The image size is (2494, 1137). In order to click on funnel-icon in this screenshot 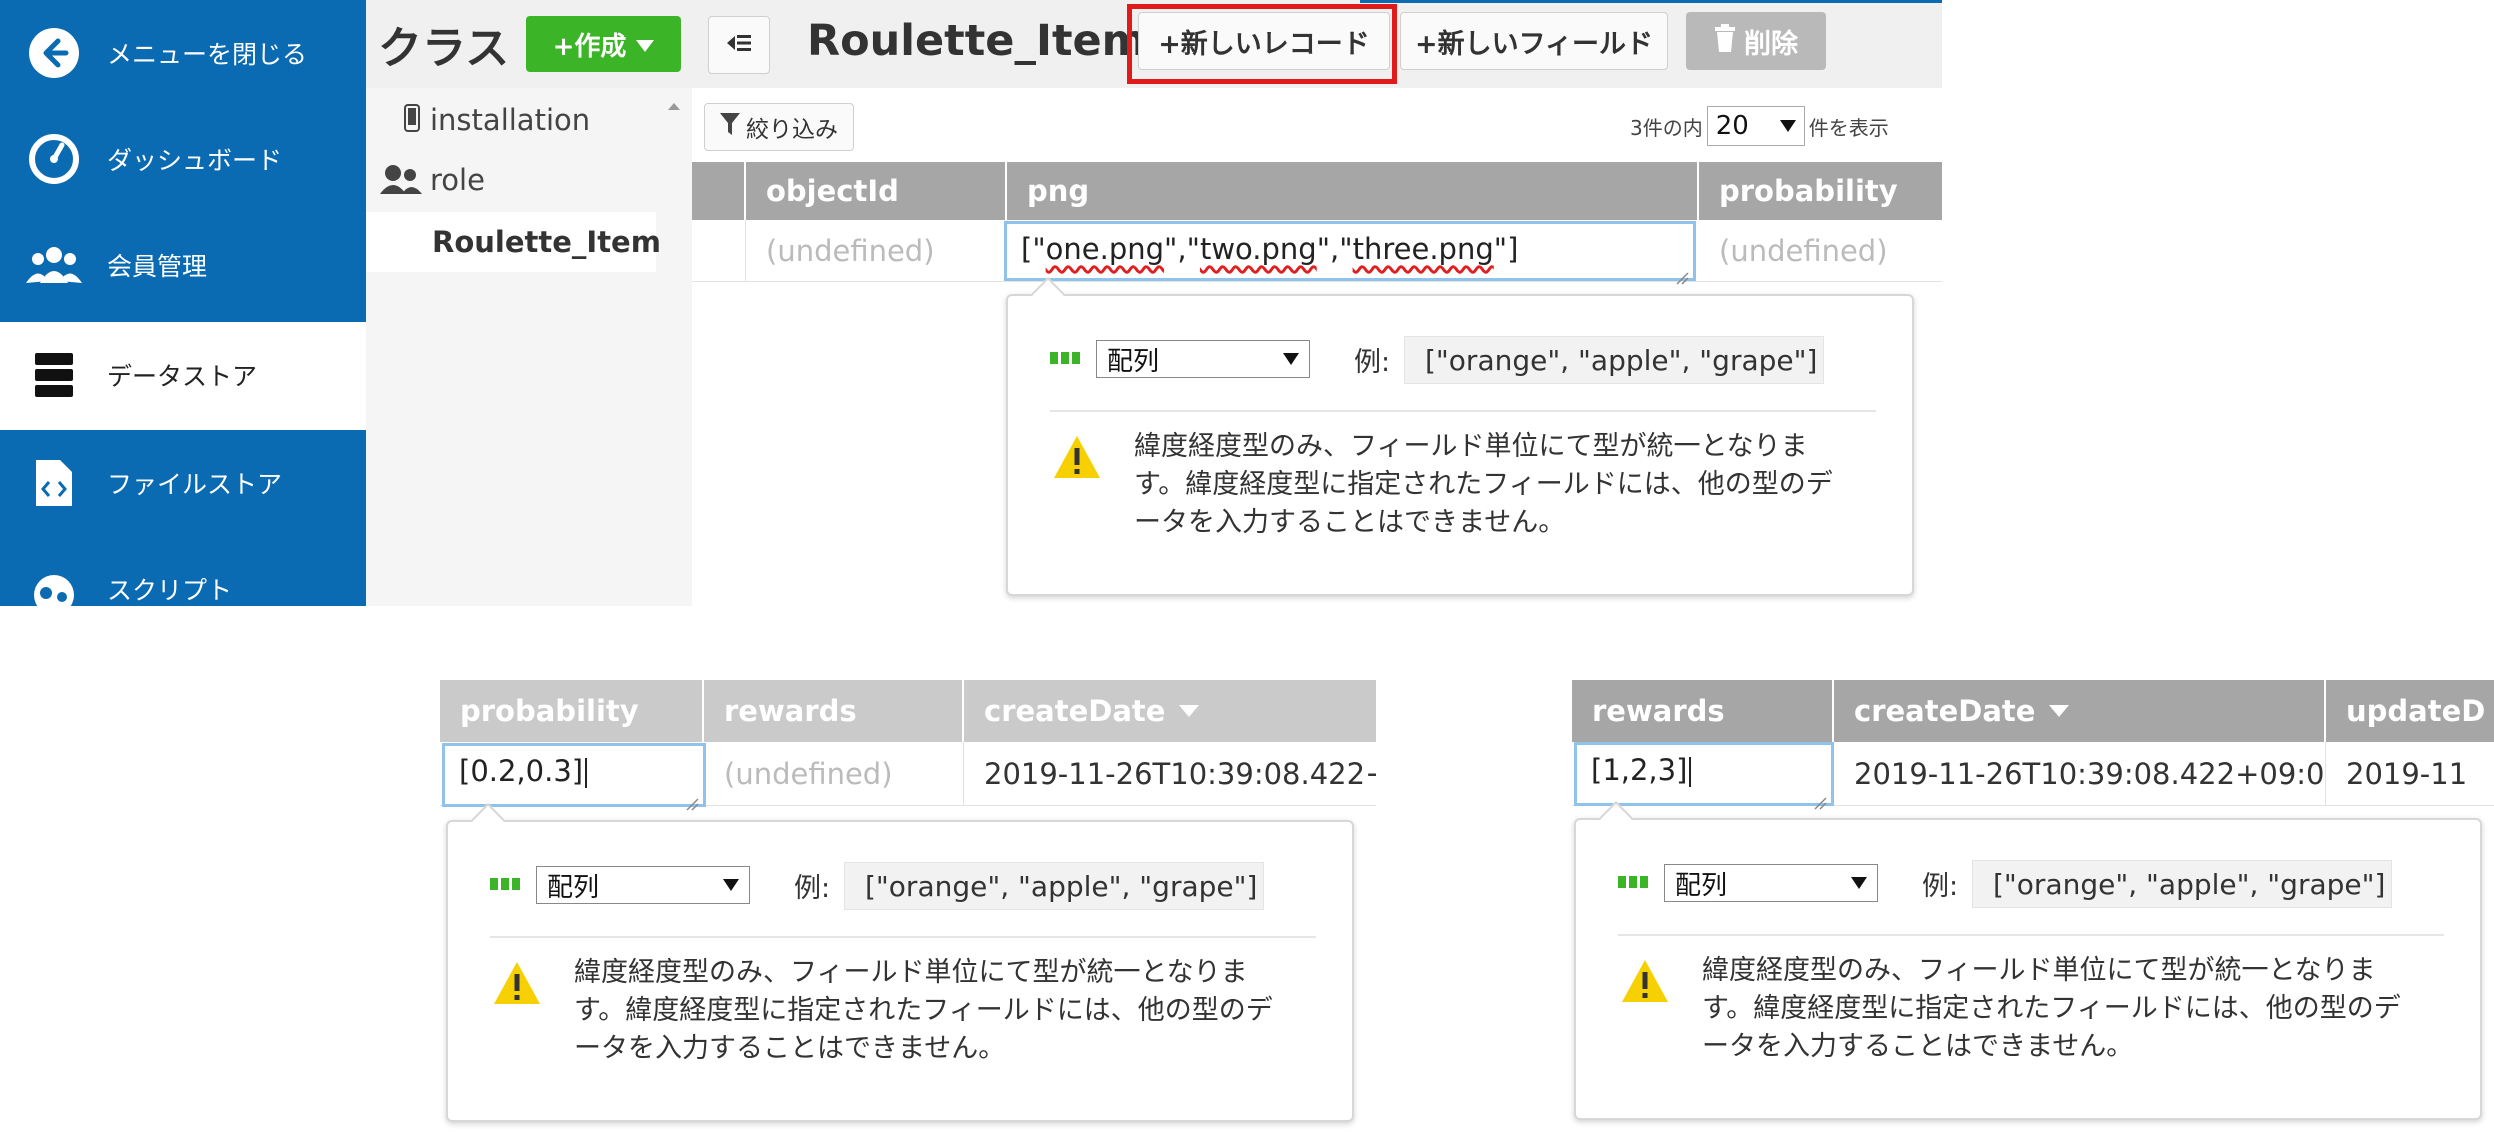, I will do `click(730, 127)`.